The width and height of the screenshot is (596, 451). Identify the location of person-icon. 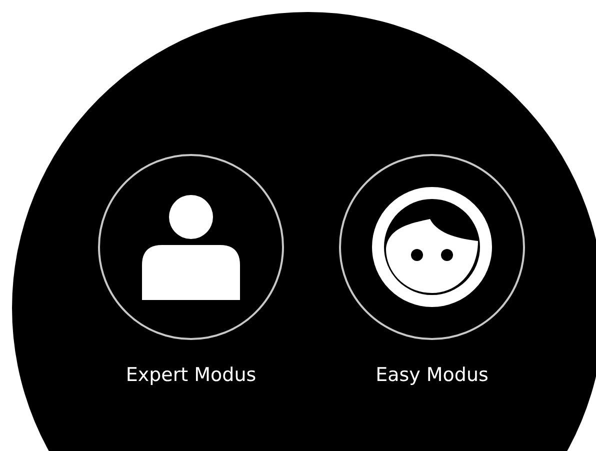
(191, 247).